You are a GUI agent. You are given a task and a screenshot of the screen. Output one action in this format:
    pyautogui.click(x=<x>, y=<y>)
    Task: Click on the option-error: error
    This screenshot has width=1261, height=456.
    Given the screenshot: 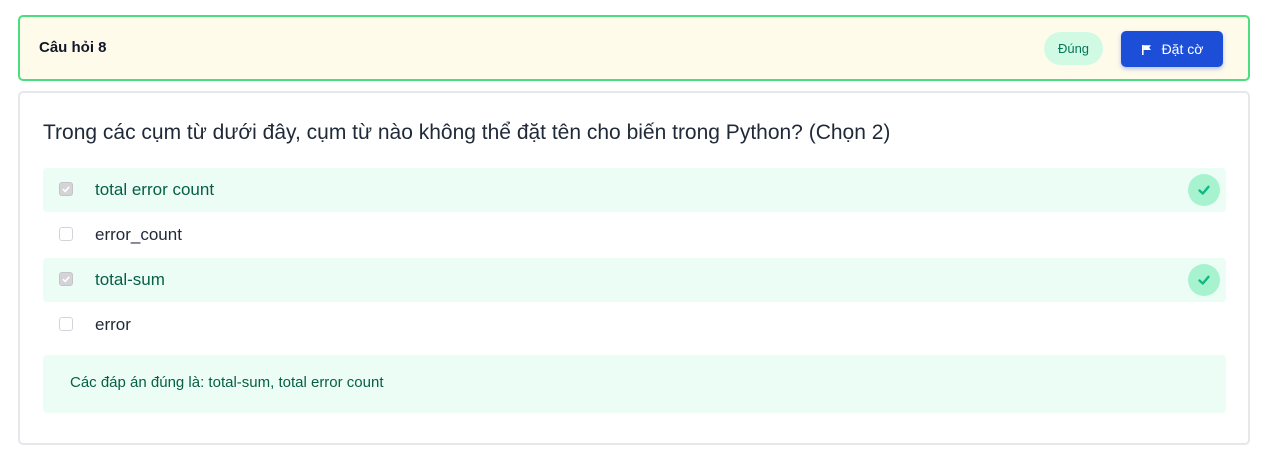 What is the action you would take?
    pyautogui.click(x=634, y=325)
    